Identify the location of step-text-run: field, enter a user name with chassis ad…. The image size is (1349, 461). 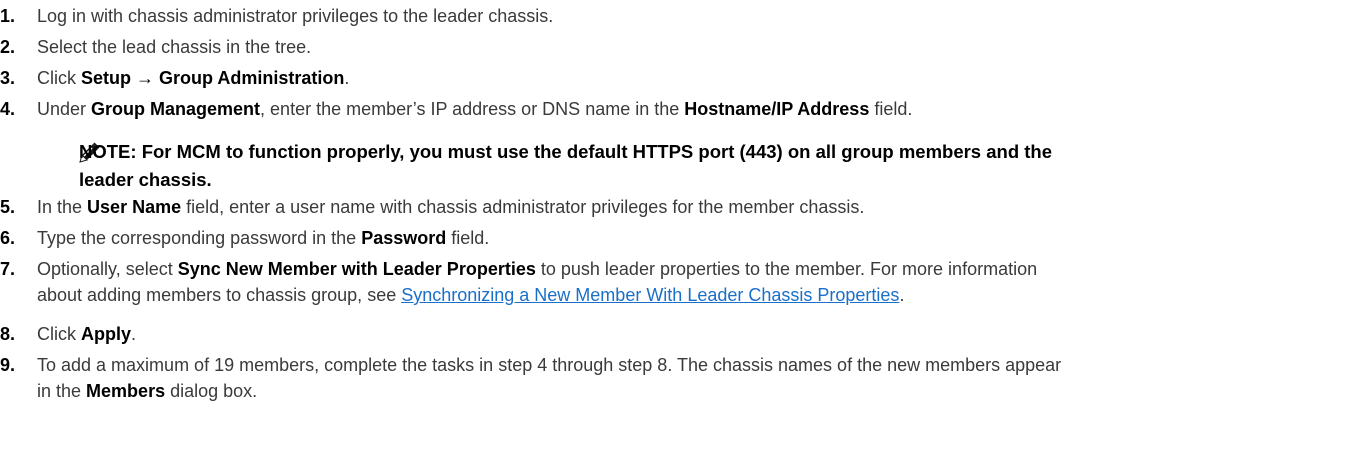
(523, 207).